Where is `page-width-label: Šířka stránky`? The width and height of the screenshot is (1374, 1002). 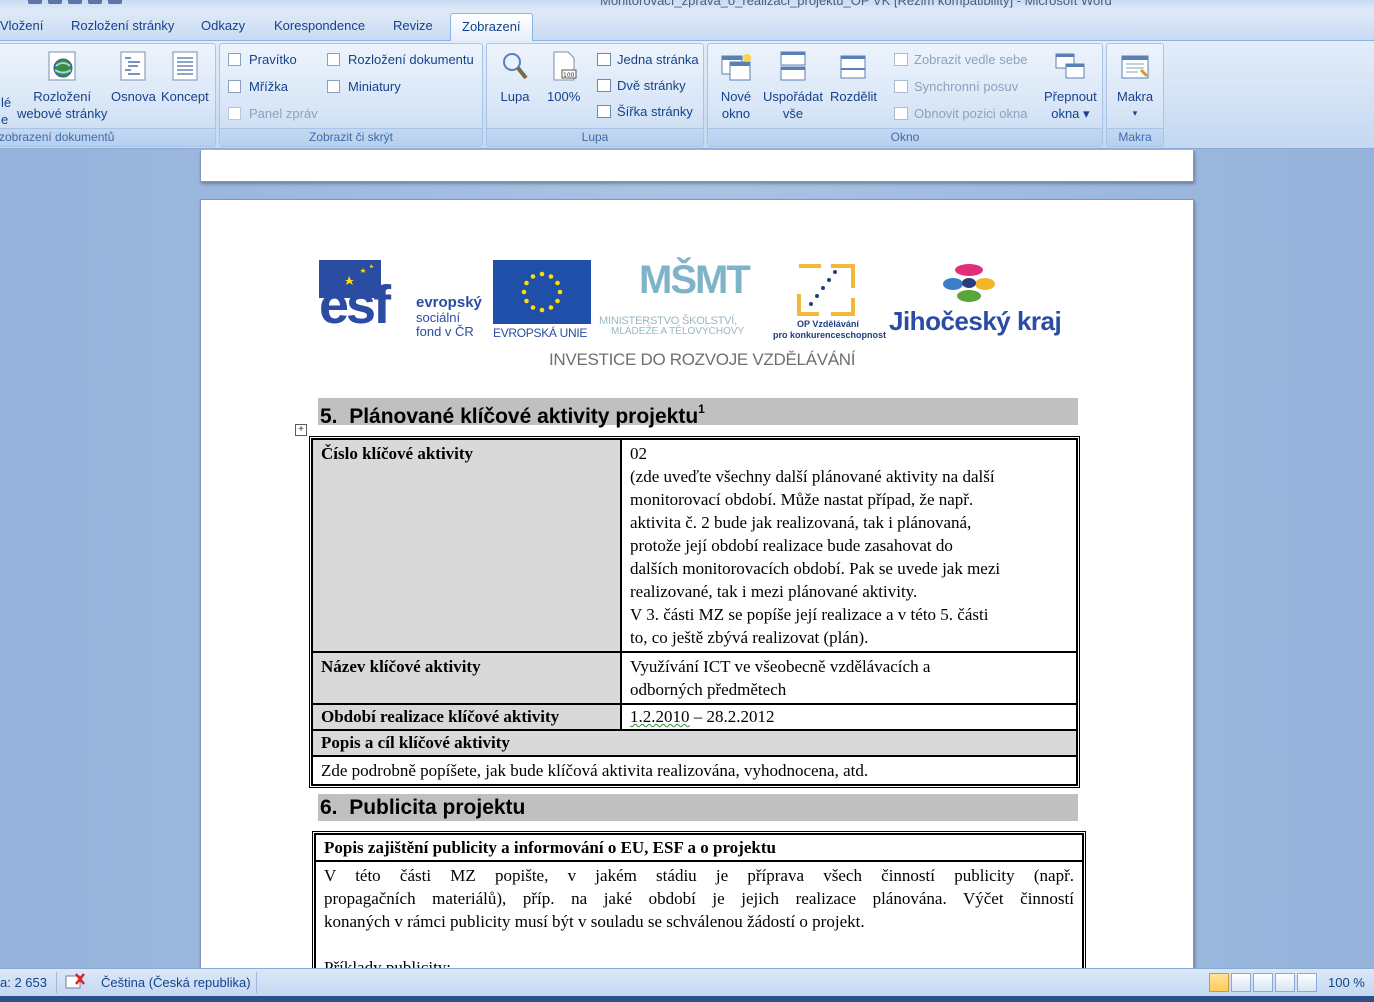
page-width-label: Šířka stránky is located at coordinates (655, 111).